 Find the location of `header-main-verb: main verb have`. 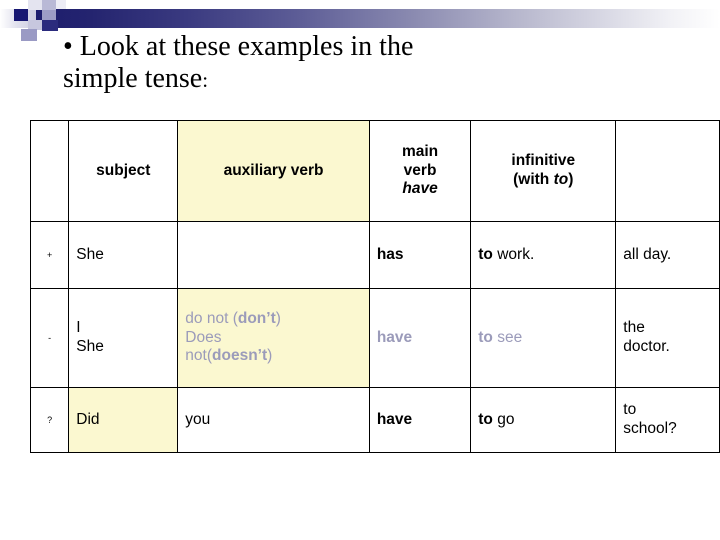

header-main-verb: main verb have is located at coordinates (420, 171).